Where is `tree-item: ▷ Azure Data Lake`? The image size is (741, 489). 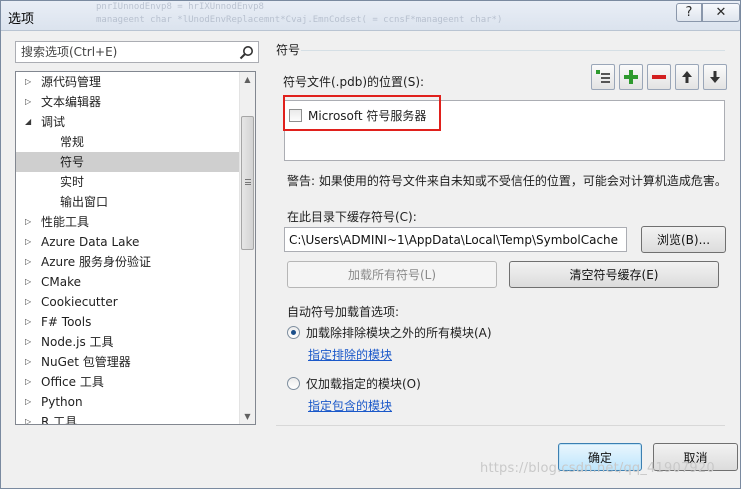 tree-item: ▷ Azure Data Lake is located at coordinates (128, 242).